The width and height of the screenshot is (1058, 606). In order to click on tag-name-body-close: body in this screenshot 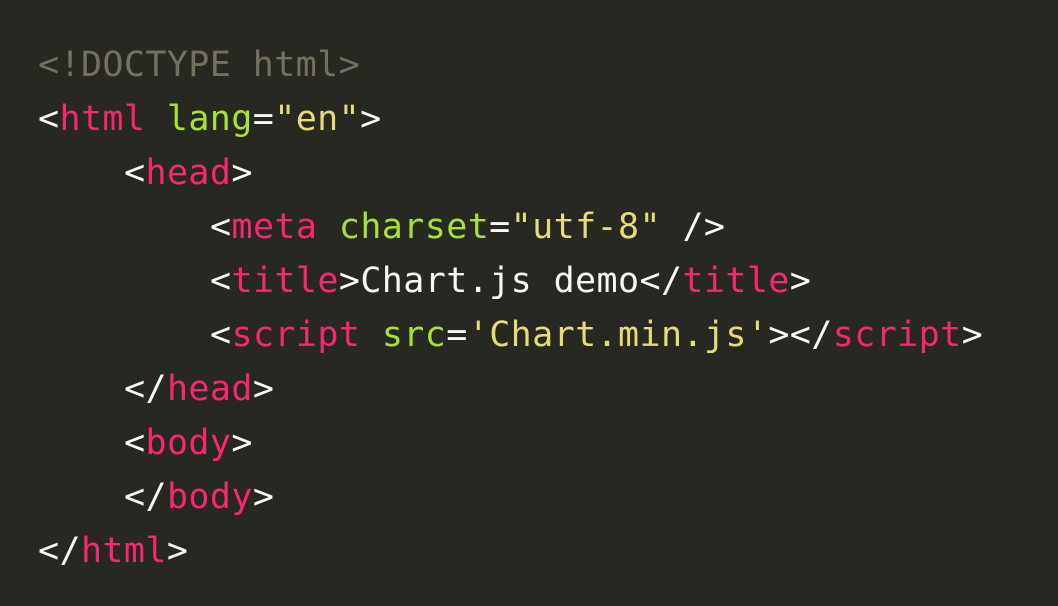, I will do `click(209, 497)`.